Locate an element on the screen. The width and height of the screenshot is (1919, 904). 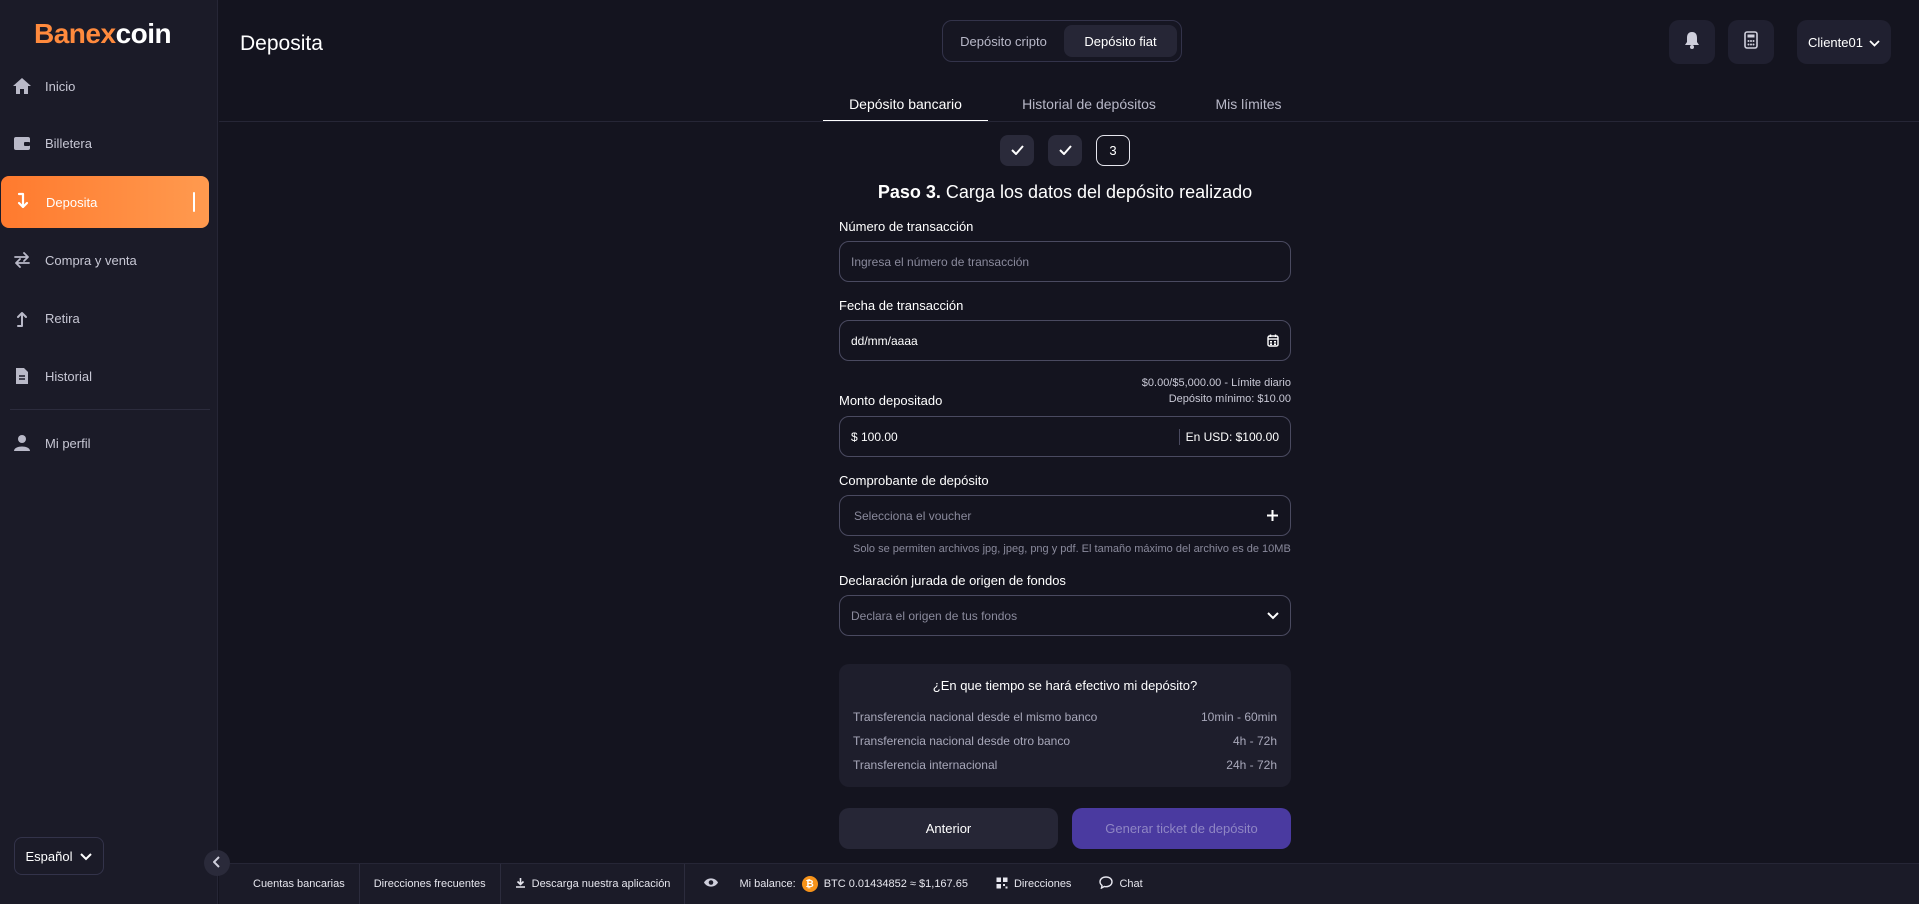
sidebar-item-label: Billetera is located at coordinates (68, 143).